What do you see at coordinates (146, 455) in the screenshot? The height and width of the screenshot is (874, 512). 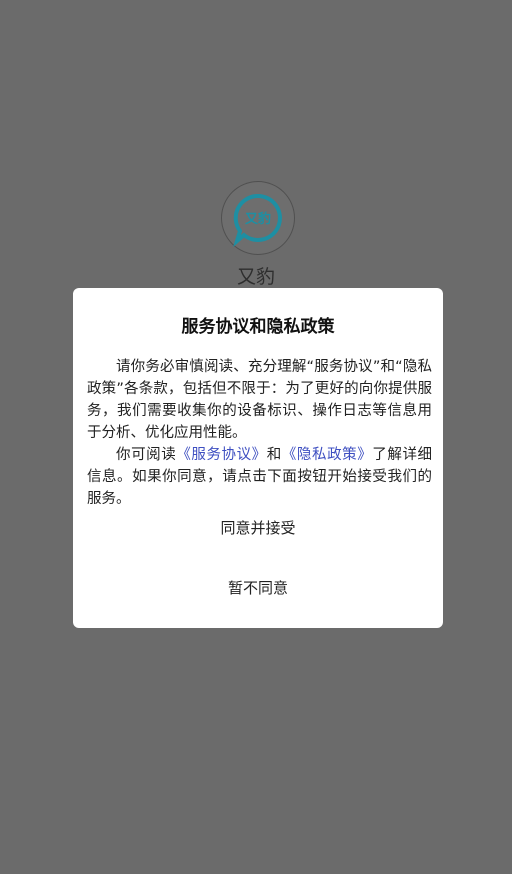 I see `p2-prefix: 你可阅读` at bounding box center [146, 455].